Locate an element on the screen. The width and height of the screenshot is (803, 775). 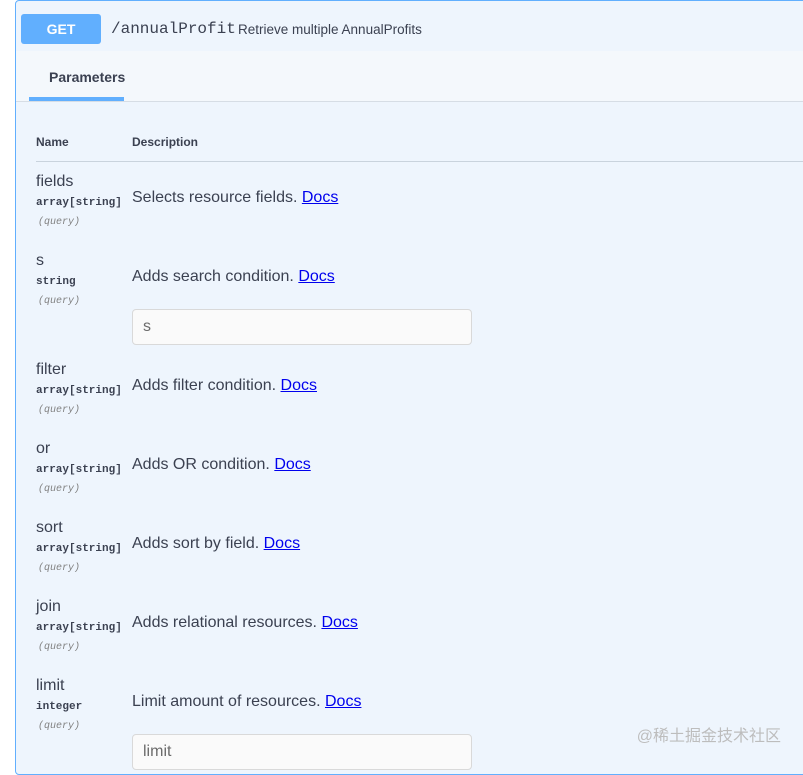
header-divider is located at coordinates (419, 161).